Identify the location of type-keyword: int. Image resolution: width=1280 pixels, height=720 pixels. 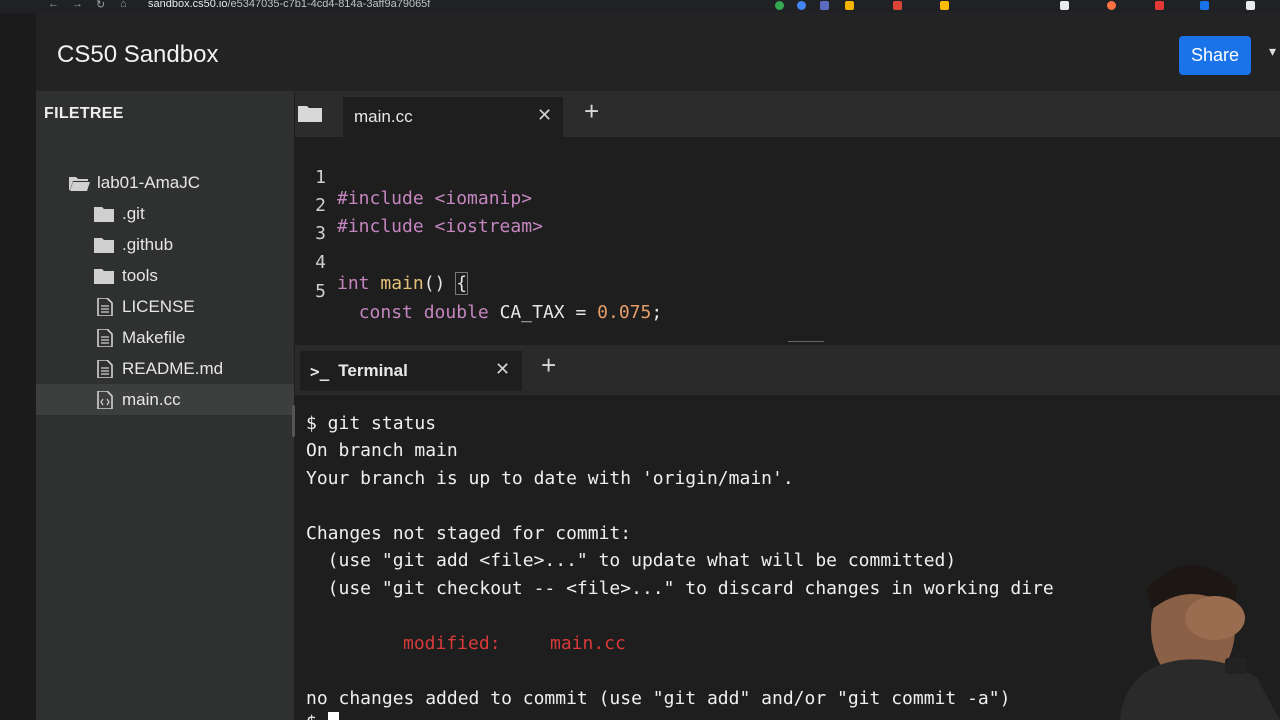
(353, 283).